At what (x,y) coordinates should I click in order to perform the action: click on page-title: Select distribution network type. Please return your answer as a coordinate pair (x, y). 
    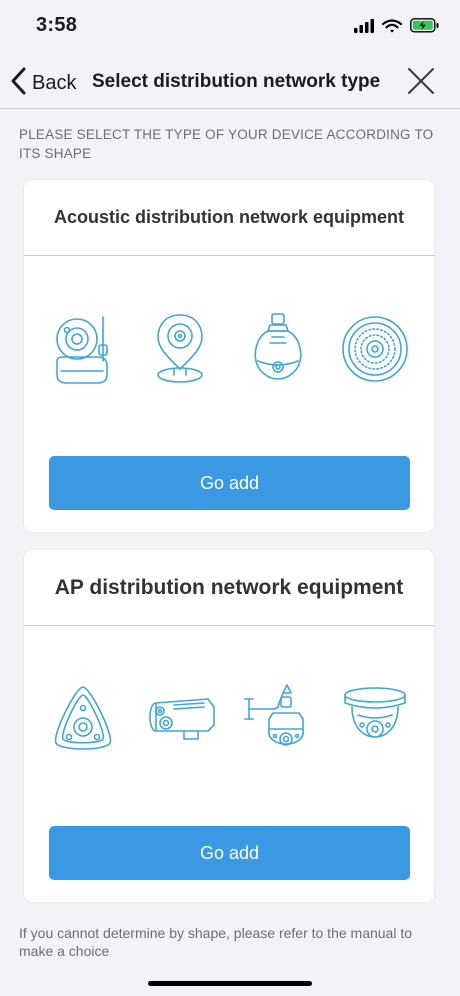
    Looking at the image, I should click on (236, 81).